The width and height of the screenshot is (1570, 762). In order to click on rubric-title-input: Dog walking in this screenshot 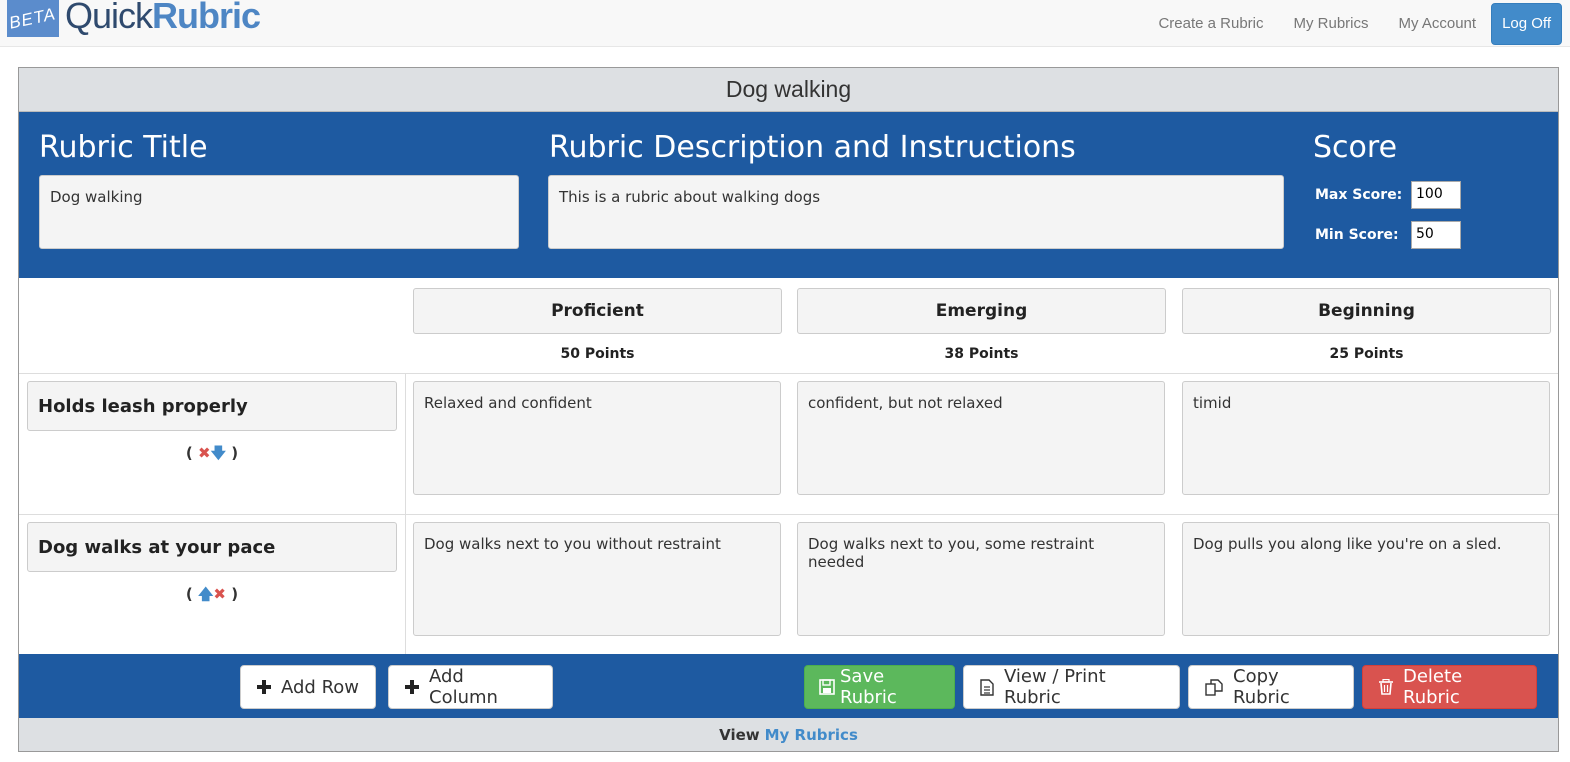, I will do `click(279, 212)`.